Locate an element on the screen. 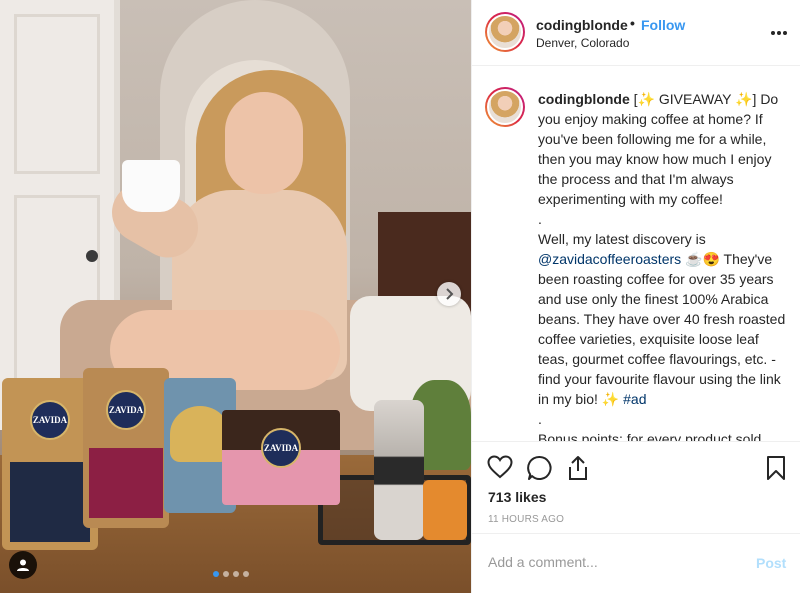 The image size is (800, 593). follow-button: Follow is located at coordinates (663, 25).